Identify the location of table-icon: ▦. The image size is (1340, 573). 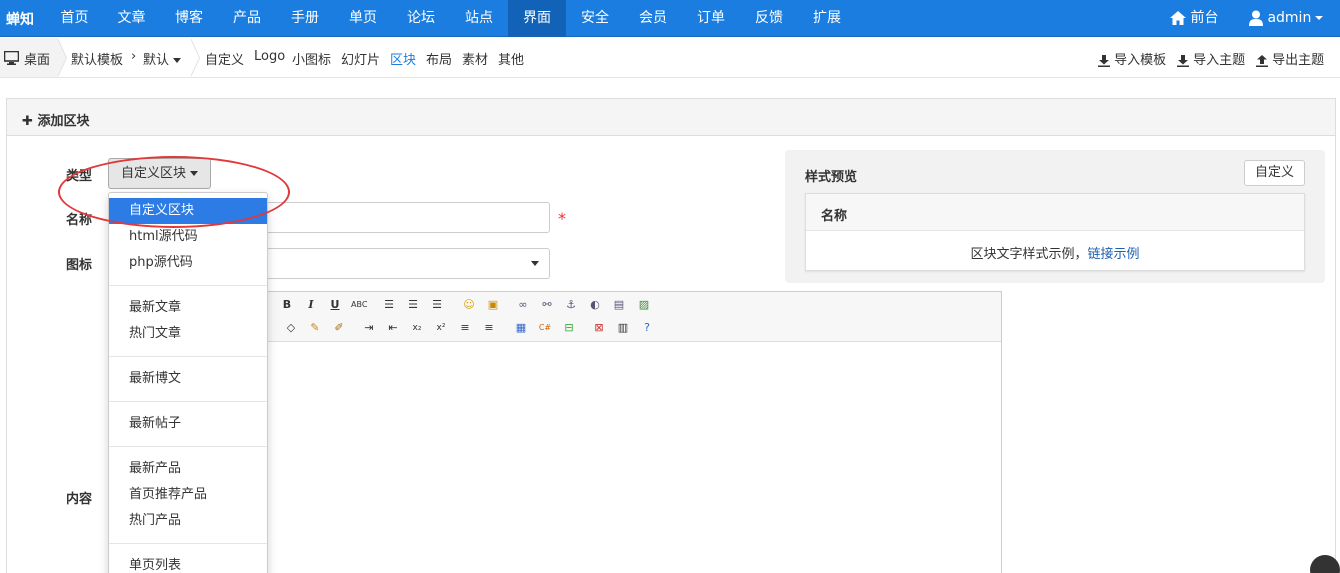
(521, 328).